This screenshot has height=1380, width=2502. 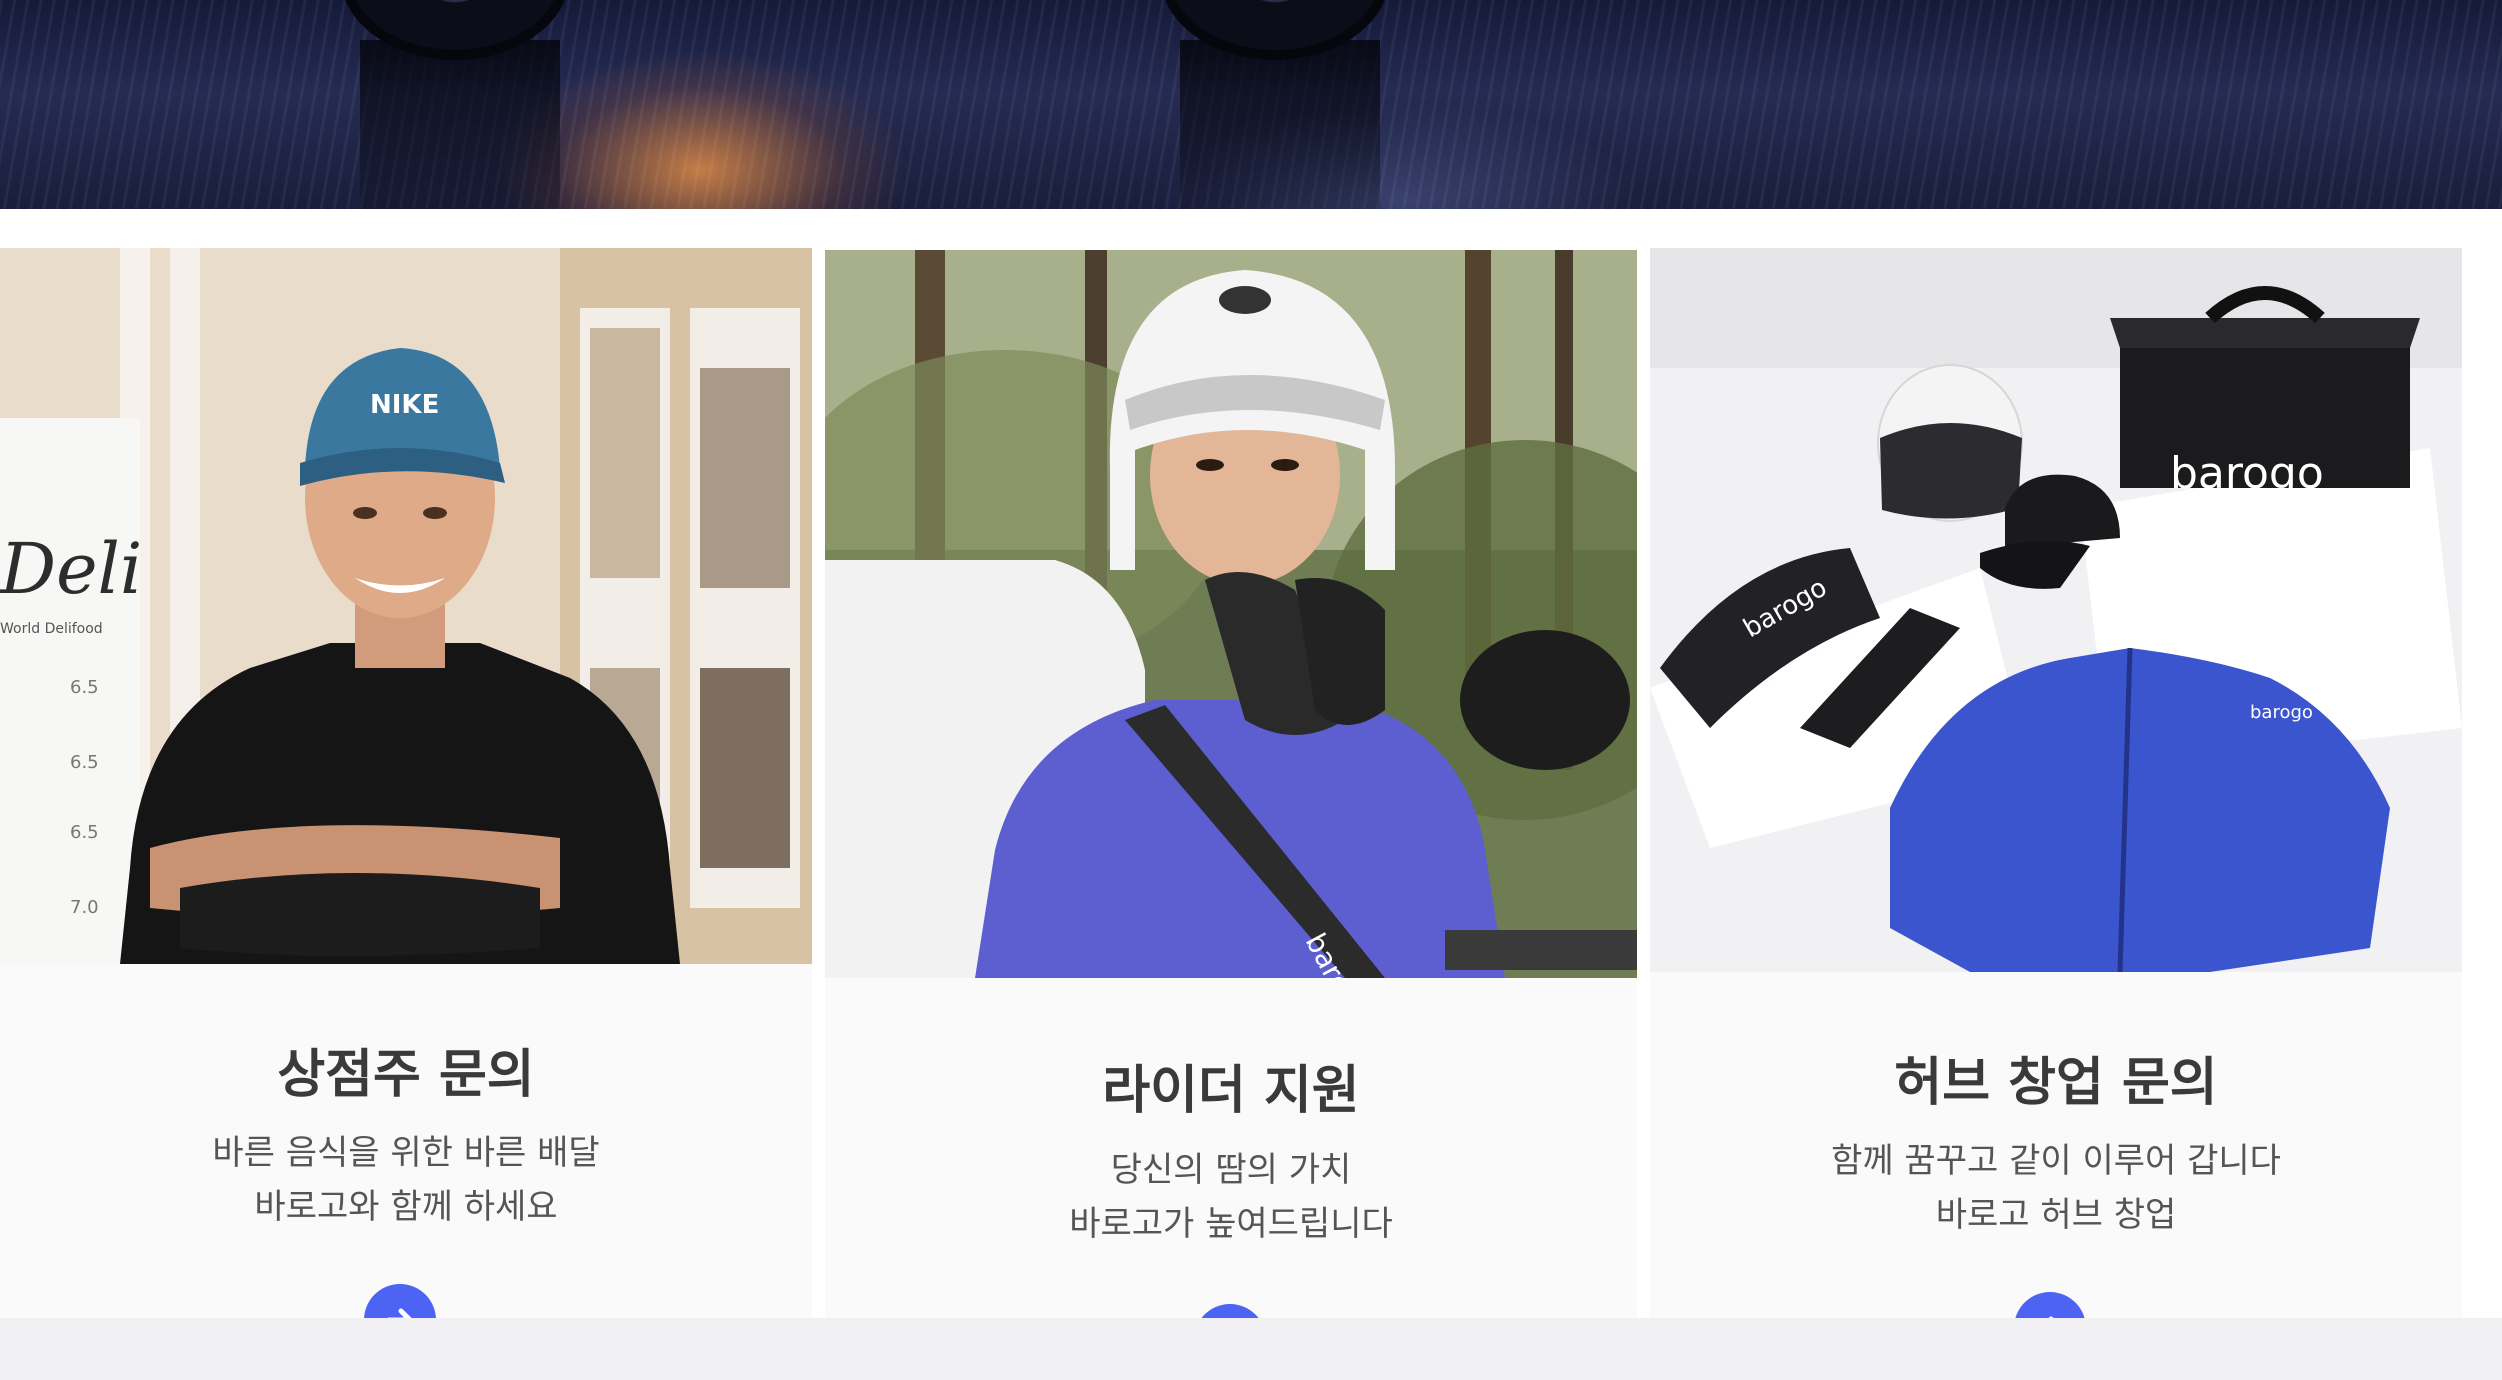 What do you see at coordinates (84, 907) in the screenshot?
I see `svg-text: 7.0` at bounding box center [84, 907].